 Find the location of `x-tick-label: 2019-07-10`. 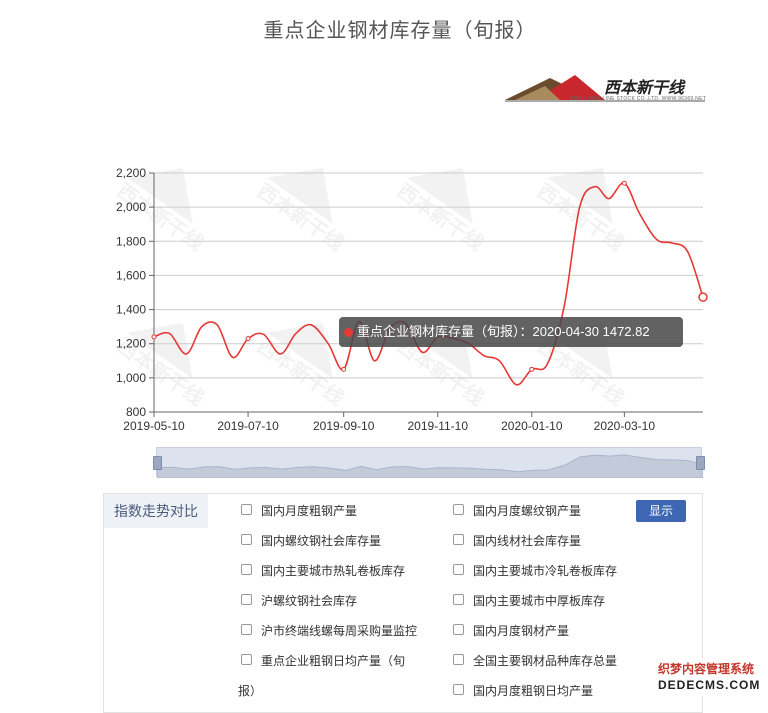

x-tick-label: 2019-07-10 is located at coordinates (248, 426).